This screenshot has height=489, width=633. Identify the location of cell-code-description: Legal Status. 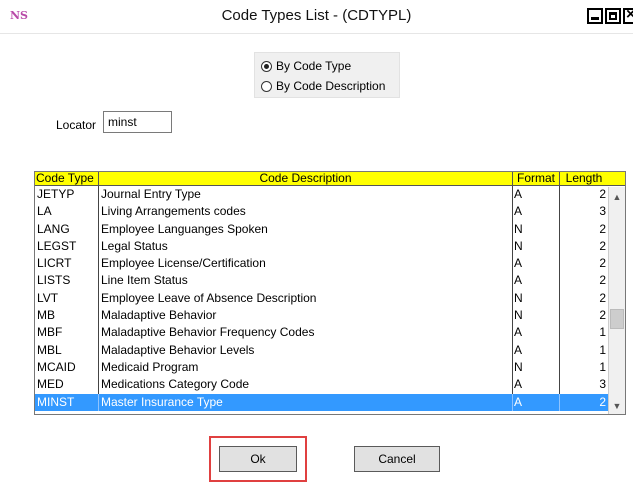
(306, 246).